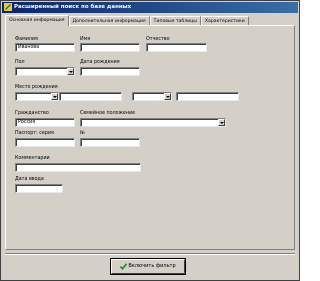 The image size is (320, 281). I want to click on comment-label: Комментарии, so click(32, 158).